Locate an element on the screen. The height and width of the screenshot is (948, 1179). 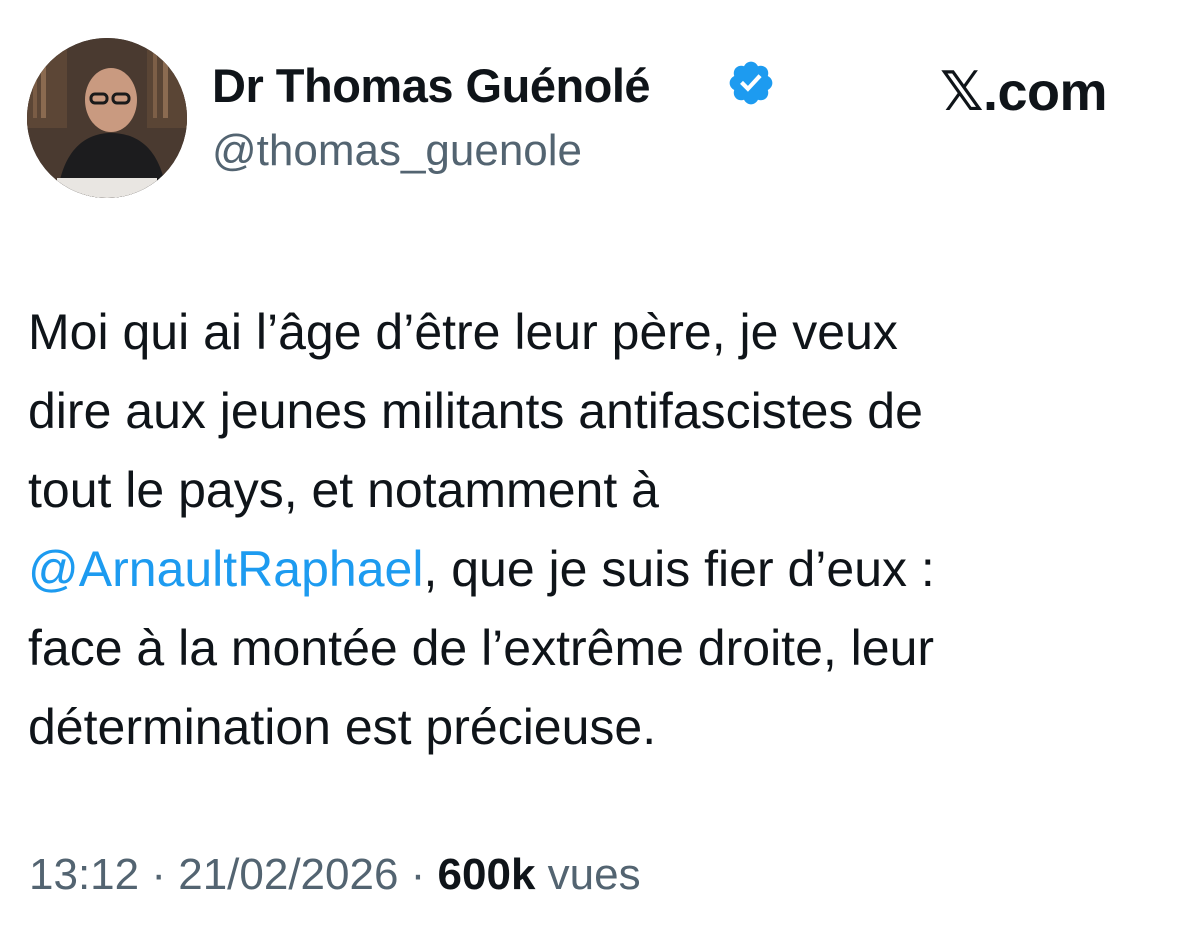
tweet-line-text: , que je suis fier d’eux : is located at coordinates (679, 569).